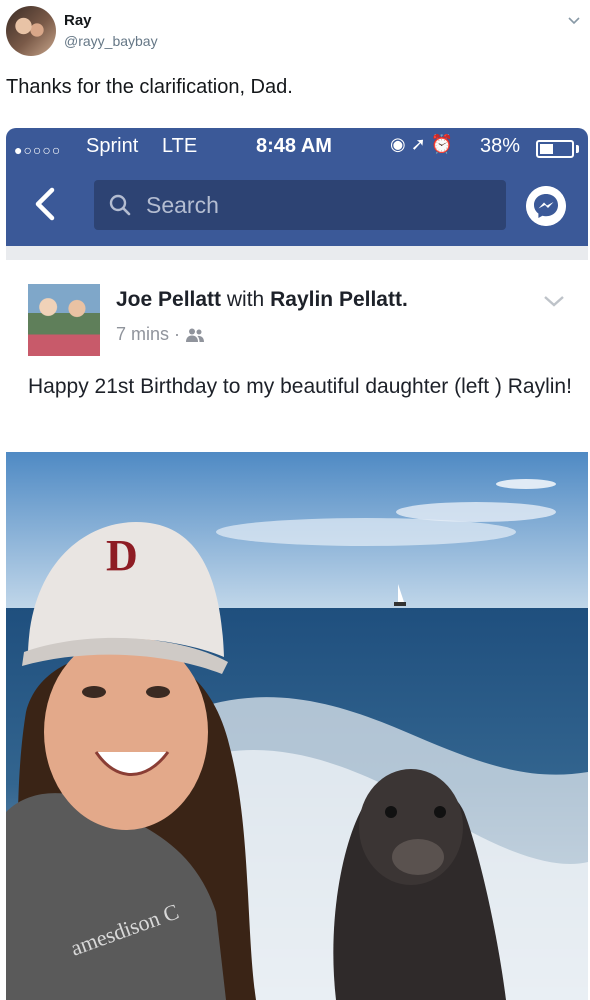  Describe the element at coordinates (111, 41) in the screenshot. I see `tweet-handle: @rayy_baybay` at that location.